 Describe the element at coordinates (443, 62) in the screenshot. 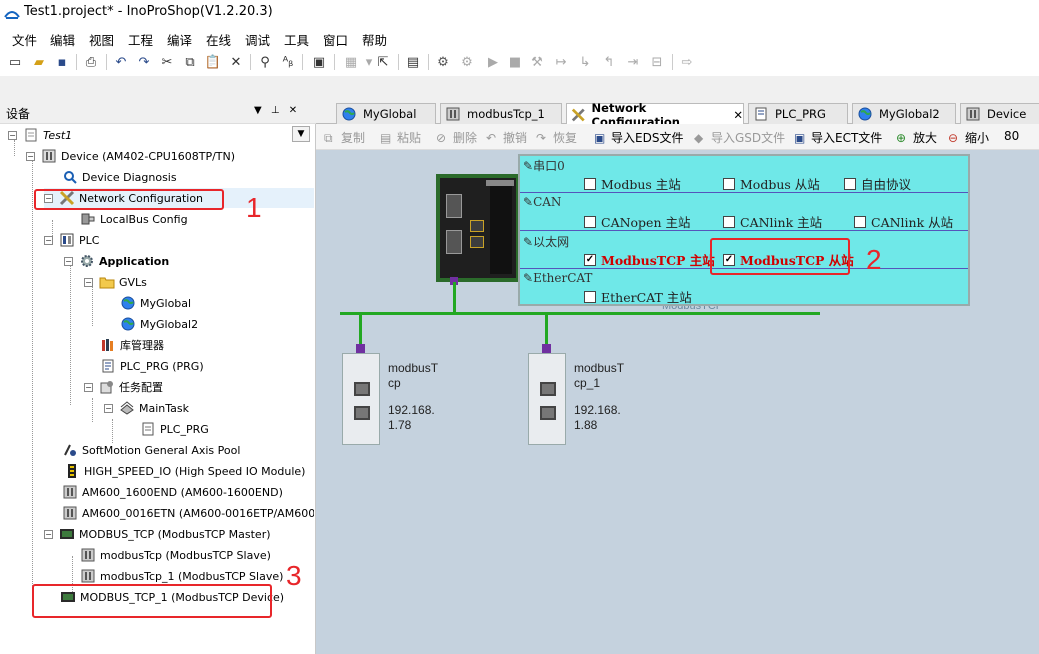

I see `login-icon: ⚙` at that location.